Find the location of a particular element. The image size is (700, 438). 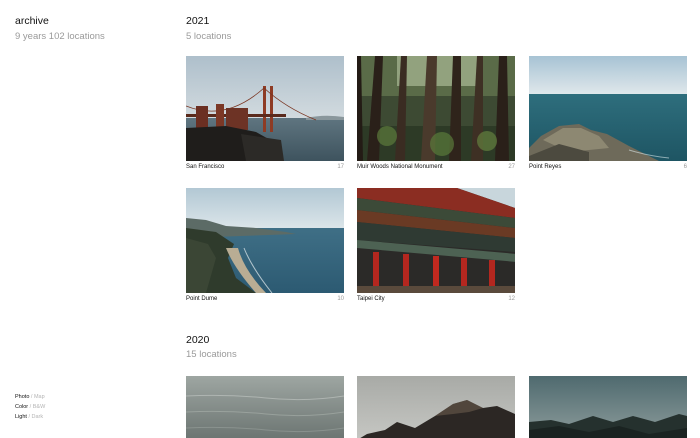

location-card-muir-woods: Muir Woods National Monument 27 is located at coordinates (436, 113).